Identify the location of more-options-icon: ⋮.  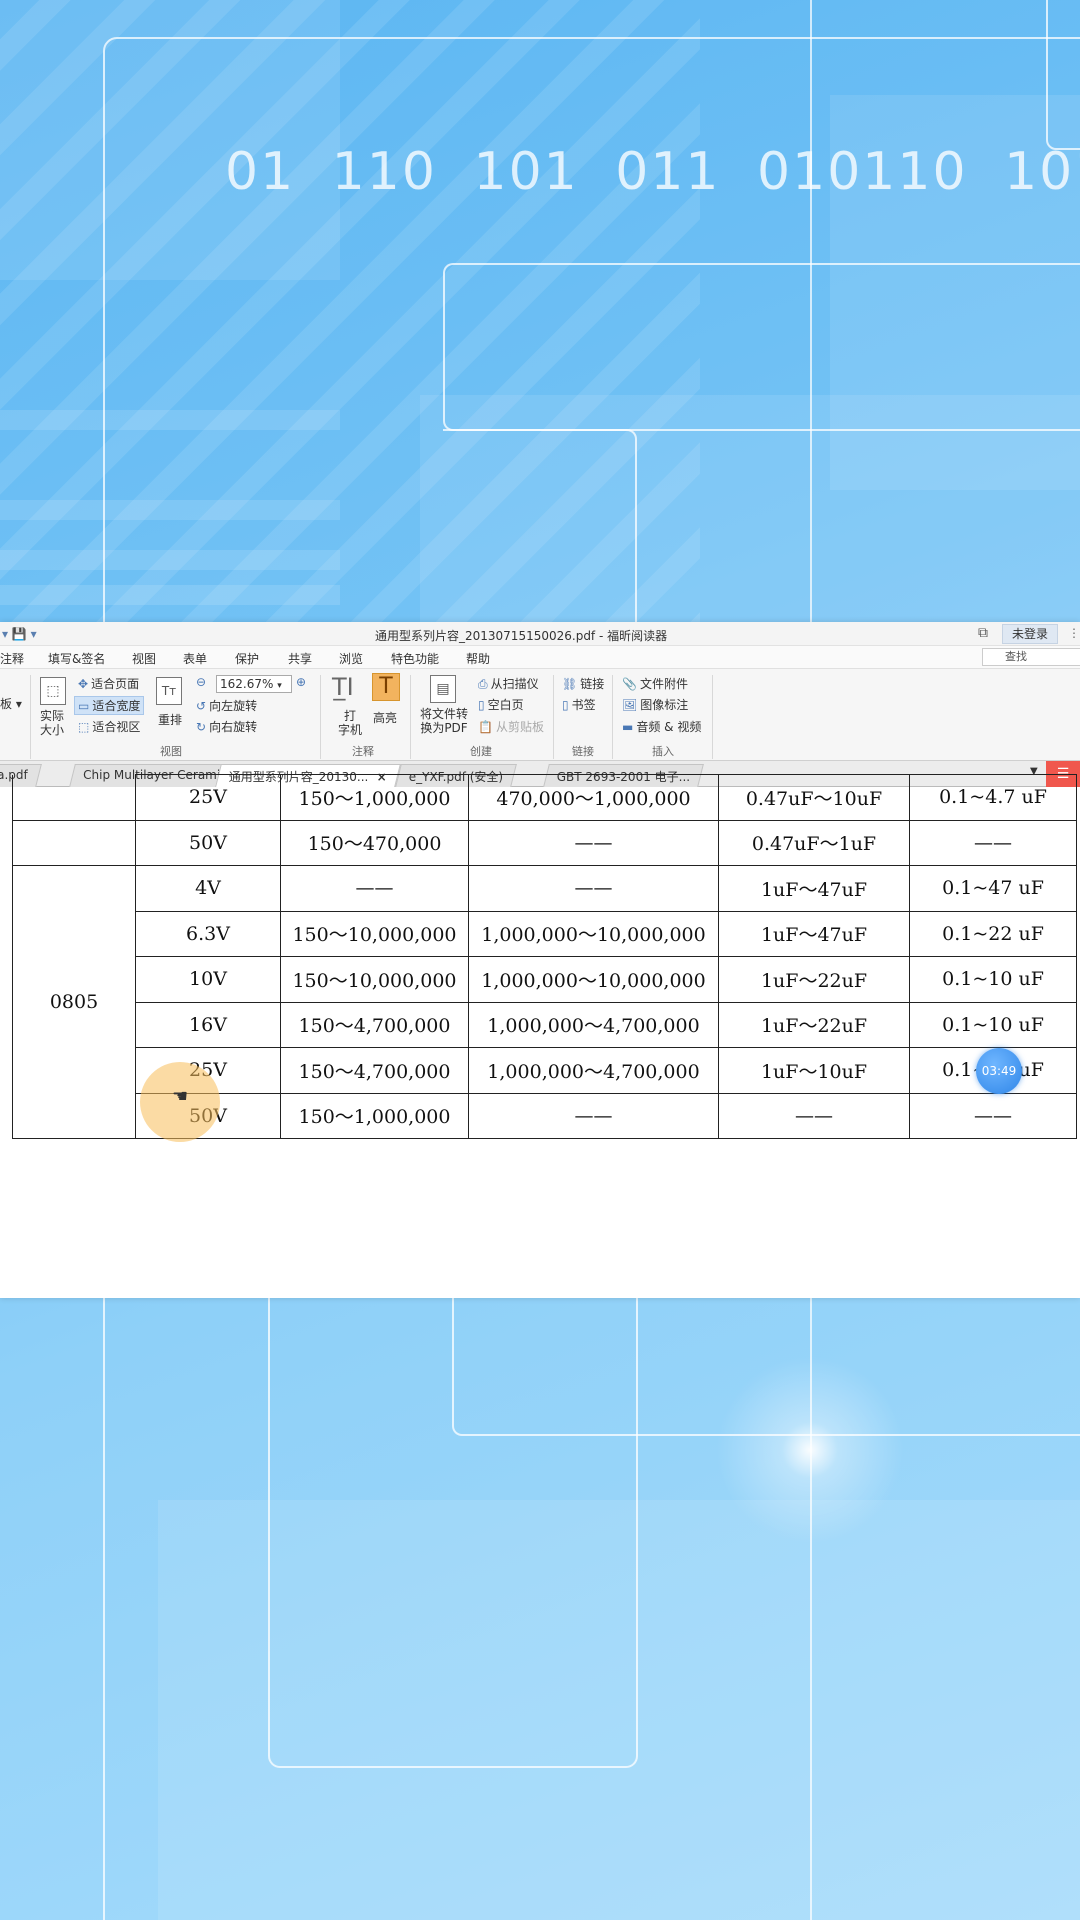
(1074, 633).